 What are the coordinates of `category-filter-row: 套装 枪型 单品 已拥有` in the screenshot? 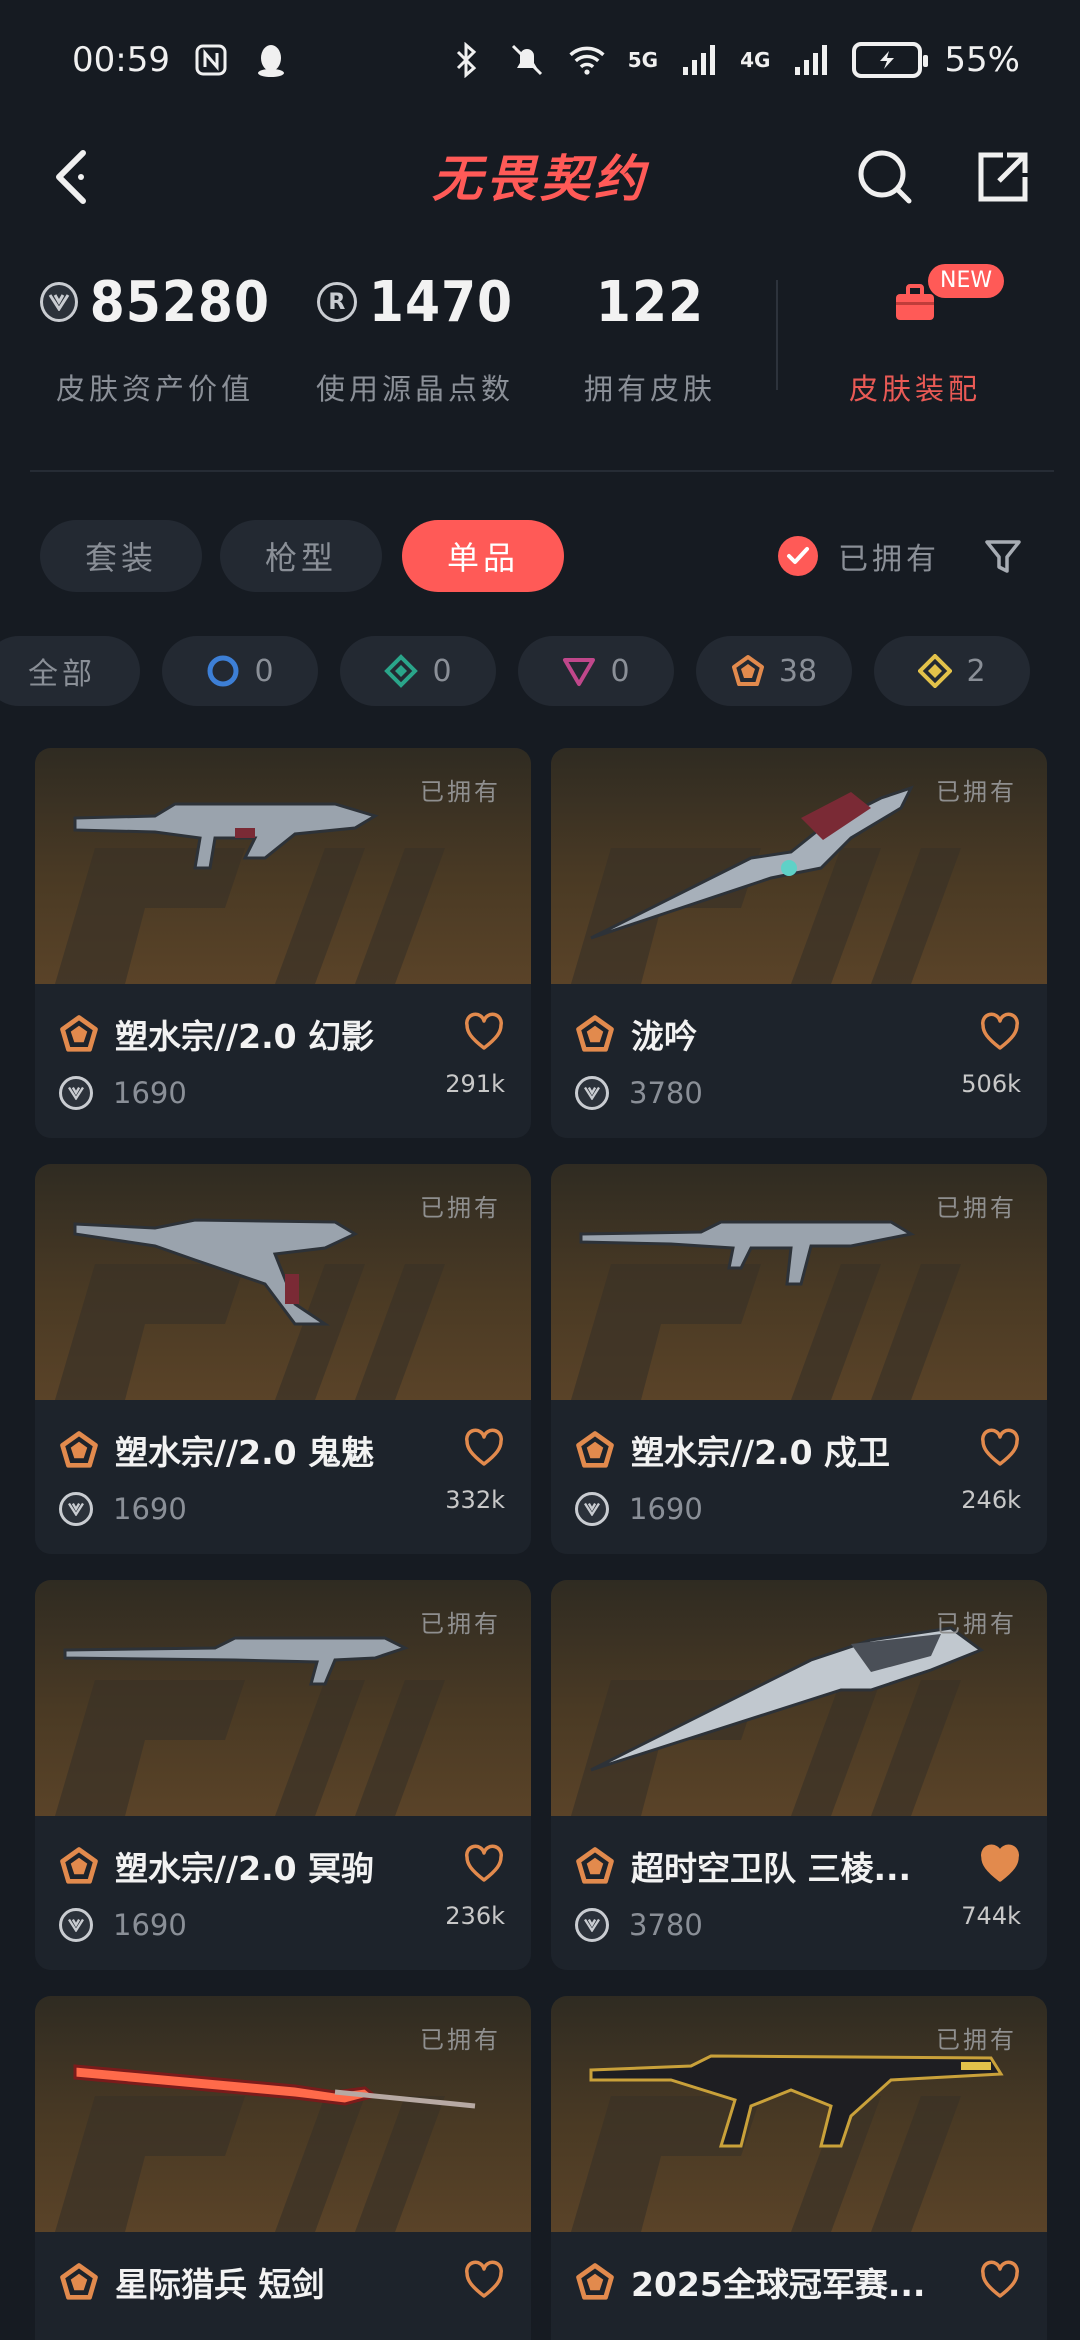 It's located at (540, 558).